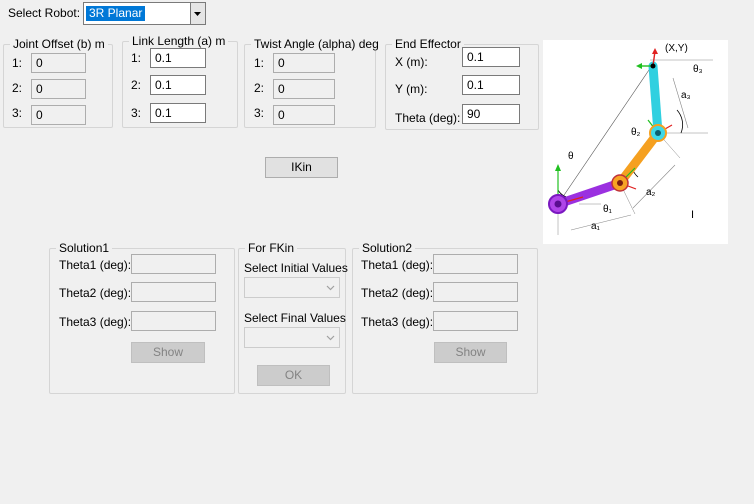 Image resolution: width=754 pixels, height=504 pixels. I want to click on twist-angle-row-3-label: 3:, so click(259, 113).